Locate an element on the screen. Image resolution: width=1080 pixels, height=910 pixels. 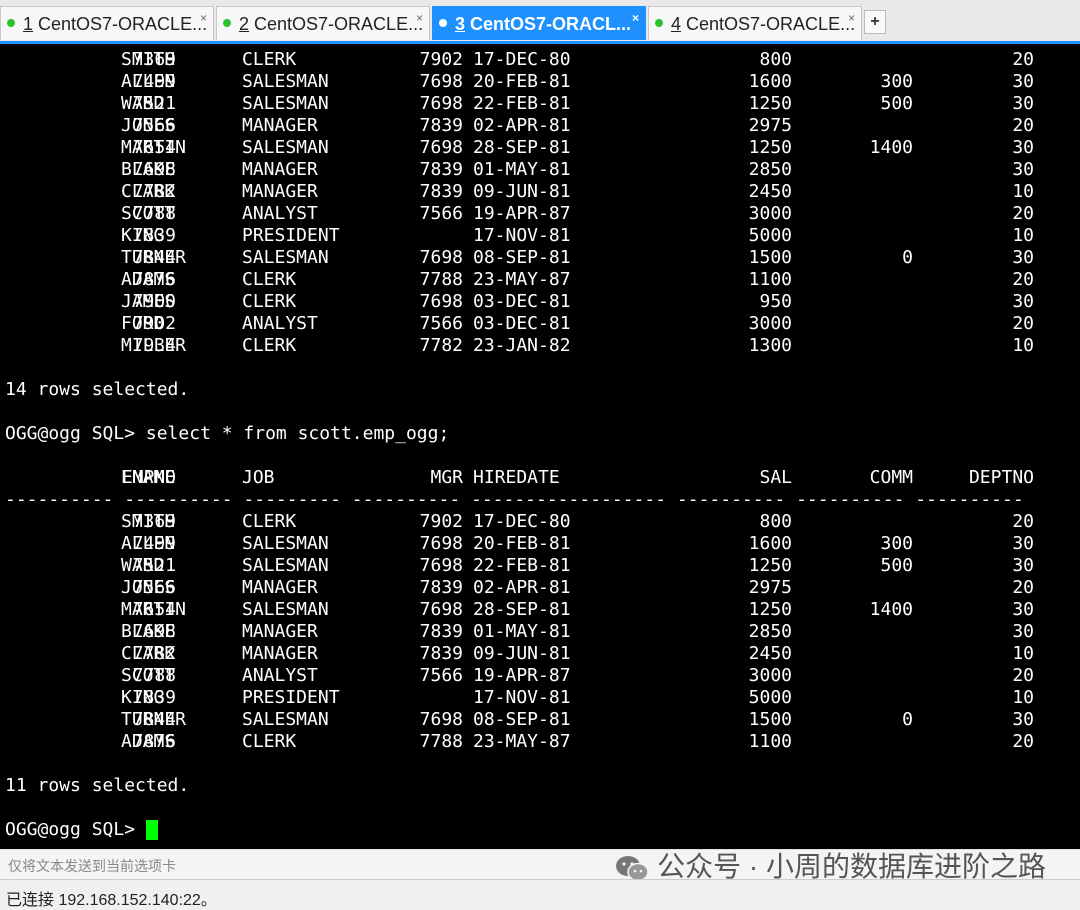
table-row: 7566 JONES MANAGER 7839 02-APR-81 2975 20 is located at coordinates (540, 126).